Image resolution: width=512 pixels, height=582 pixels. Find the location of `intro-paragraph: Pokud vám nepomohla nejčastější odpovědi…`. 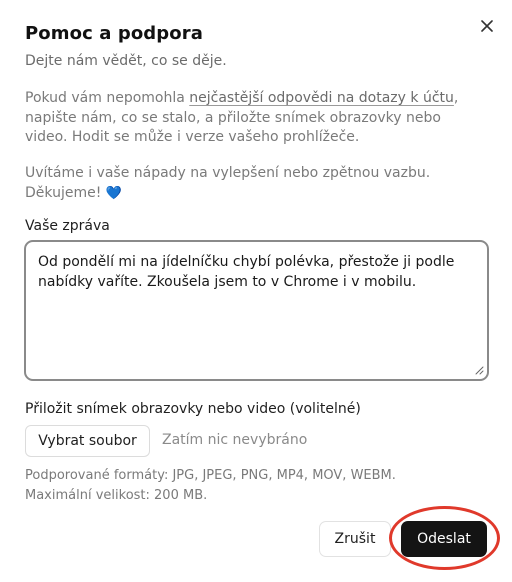

intro-paragraph: Pokud vám nepomohla nejčastější odpovědi… is located at coordinates (245, 118).